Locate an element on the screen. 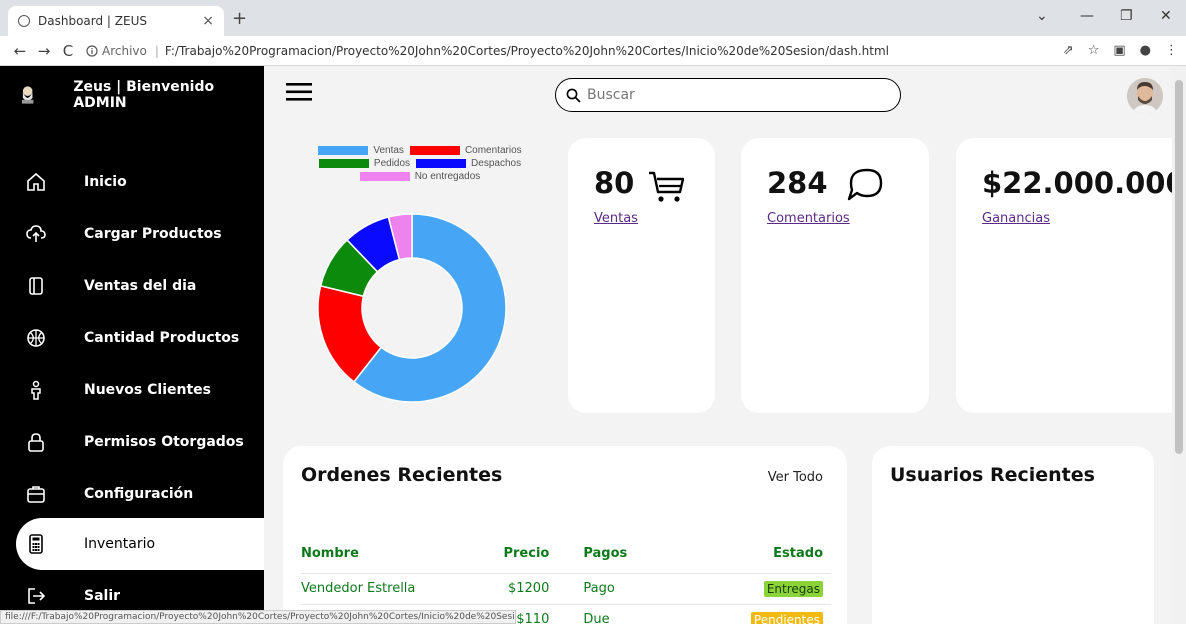  search-input is located at coordinates (737, 95).